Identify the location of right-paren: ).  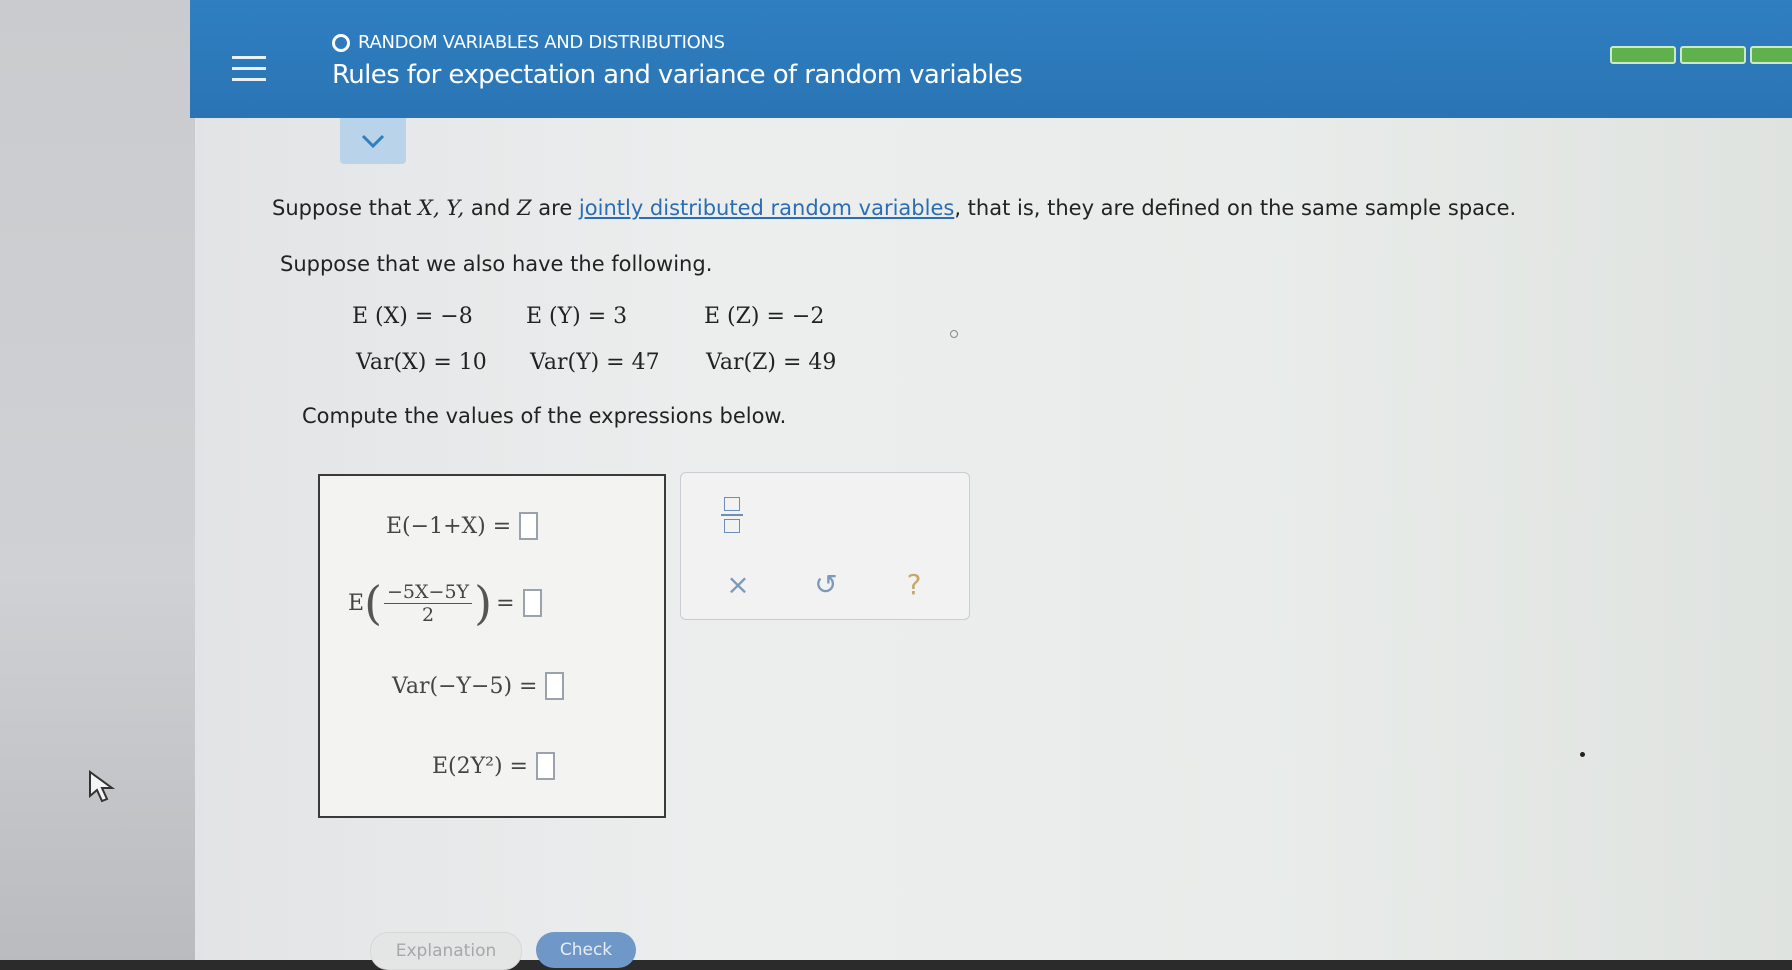
(483, 603).